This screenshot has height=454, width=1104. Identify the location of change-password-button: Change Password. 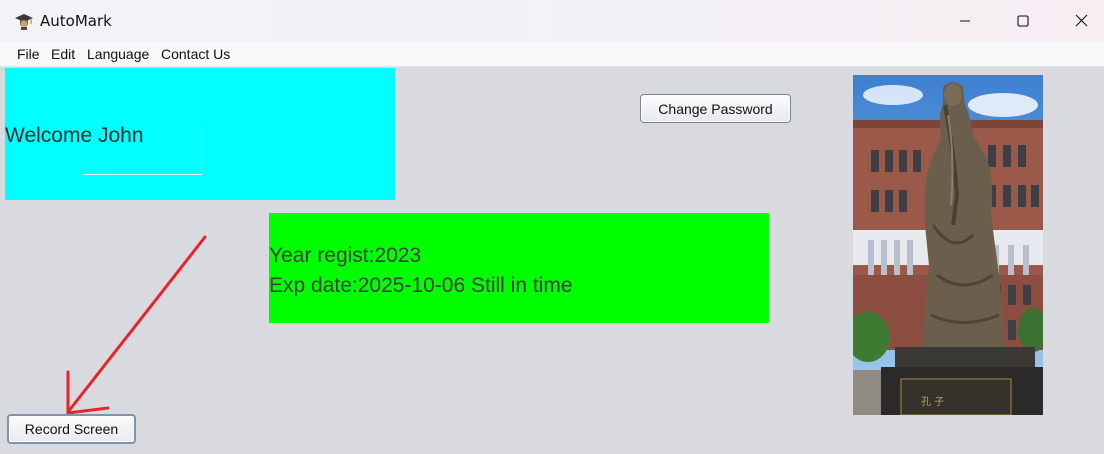
(715, 108).